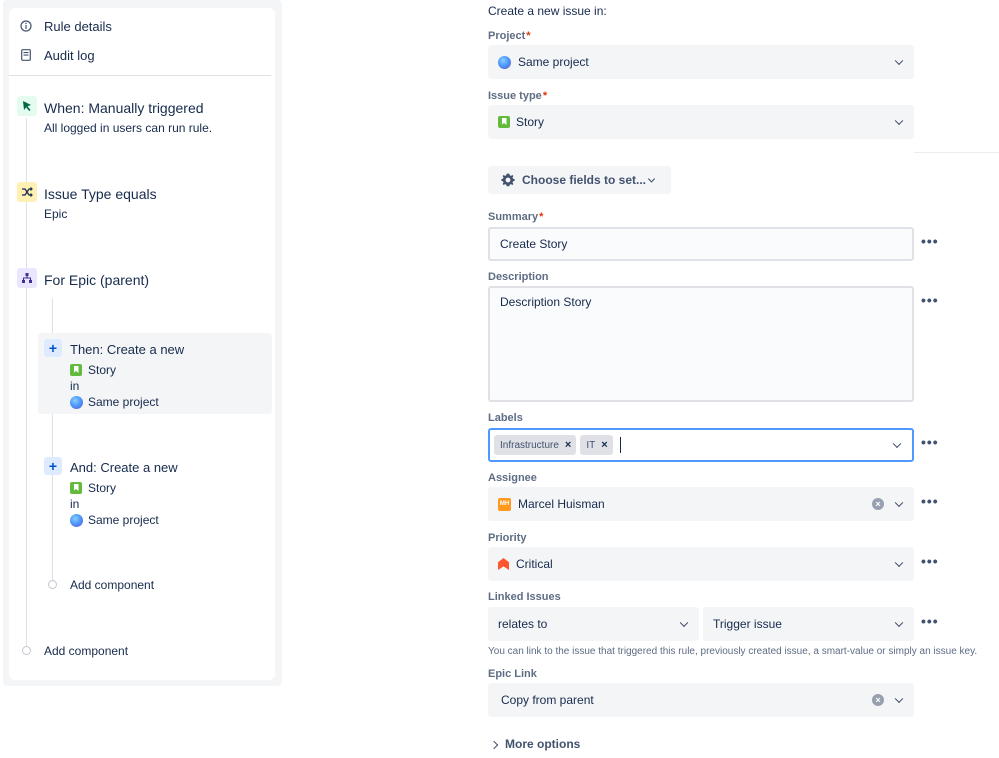  I want to click on add-component-outer-button: Add component, so click(86, 651).